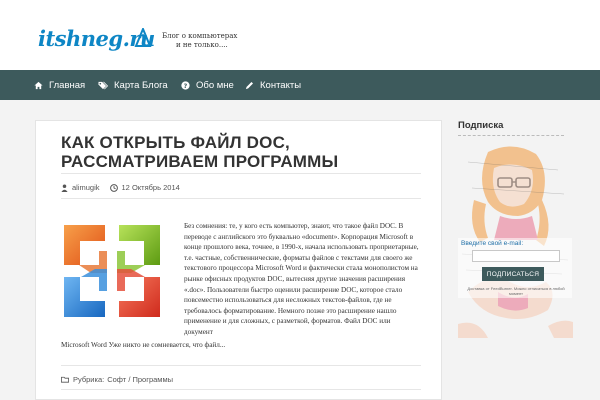 This screenshot has width=600, height=400. I want to click on email-label: Введите свой e-mail:, so click(492, 243).